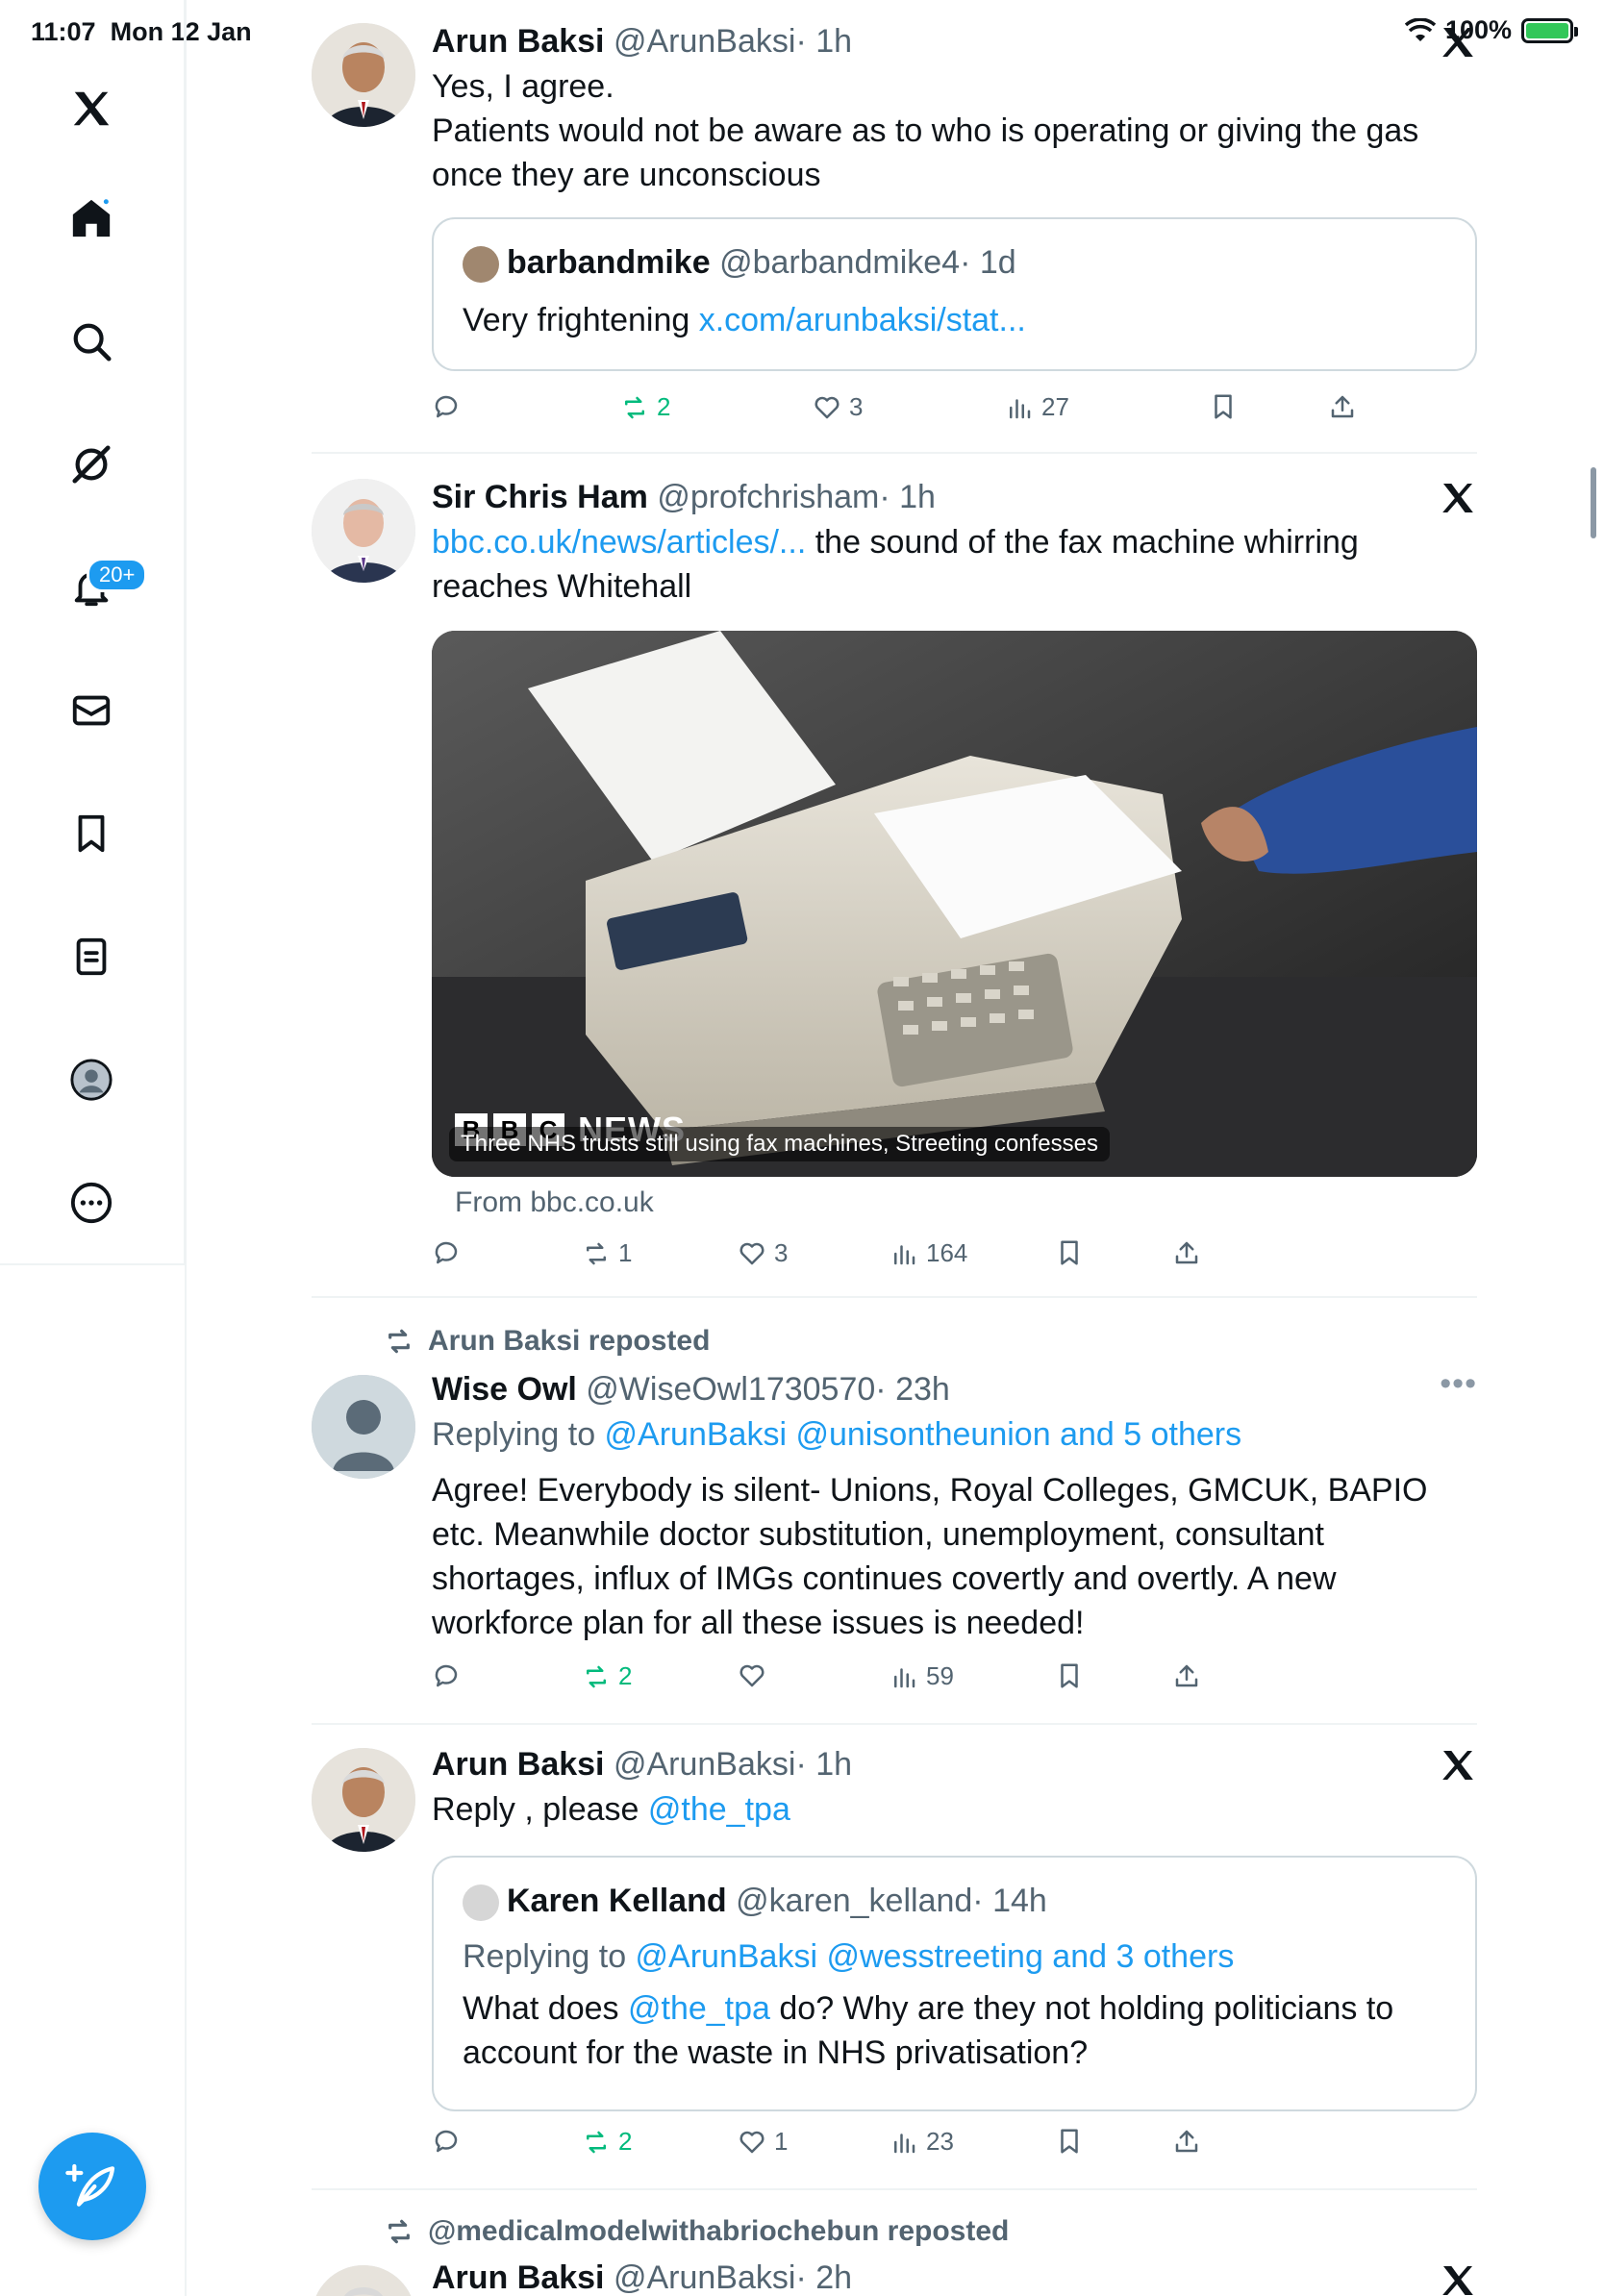  I want to click on tweet-time: · 23h, so click(912, 1389).